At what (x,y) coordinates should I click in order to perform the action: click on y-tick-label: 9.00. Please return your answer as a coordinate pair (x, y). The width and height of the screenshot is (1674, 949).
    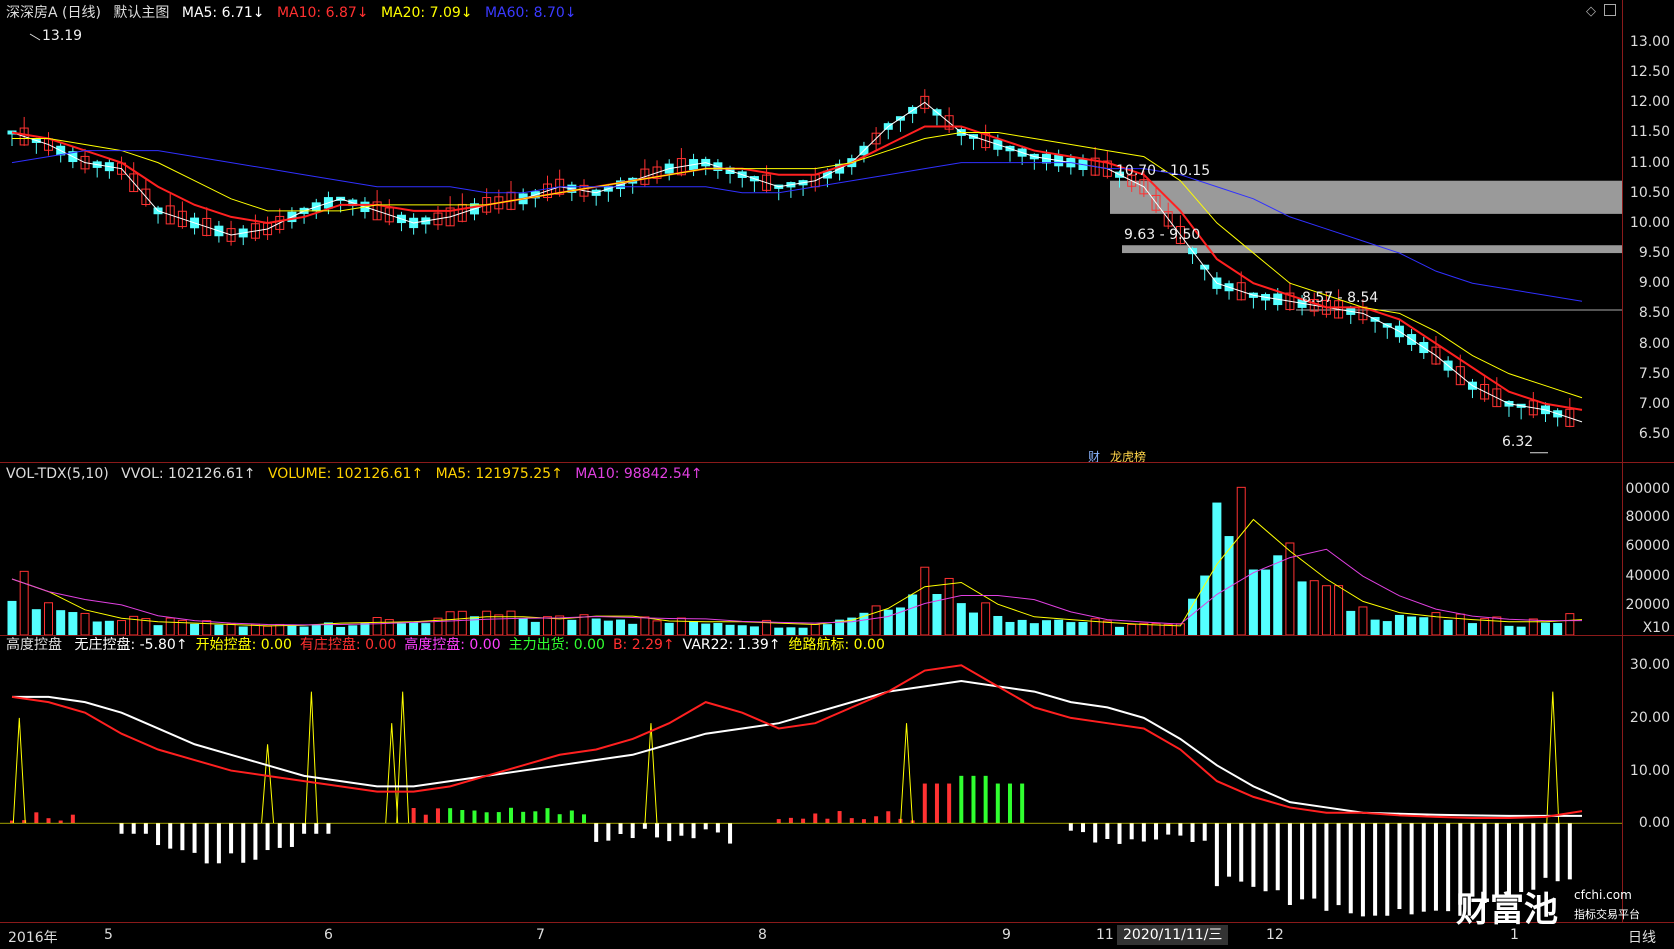
    Looking at the image, I should click on (1654, 283).